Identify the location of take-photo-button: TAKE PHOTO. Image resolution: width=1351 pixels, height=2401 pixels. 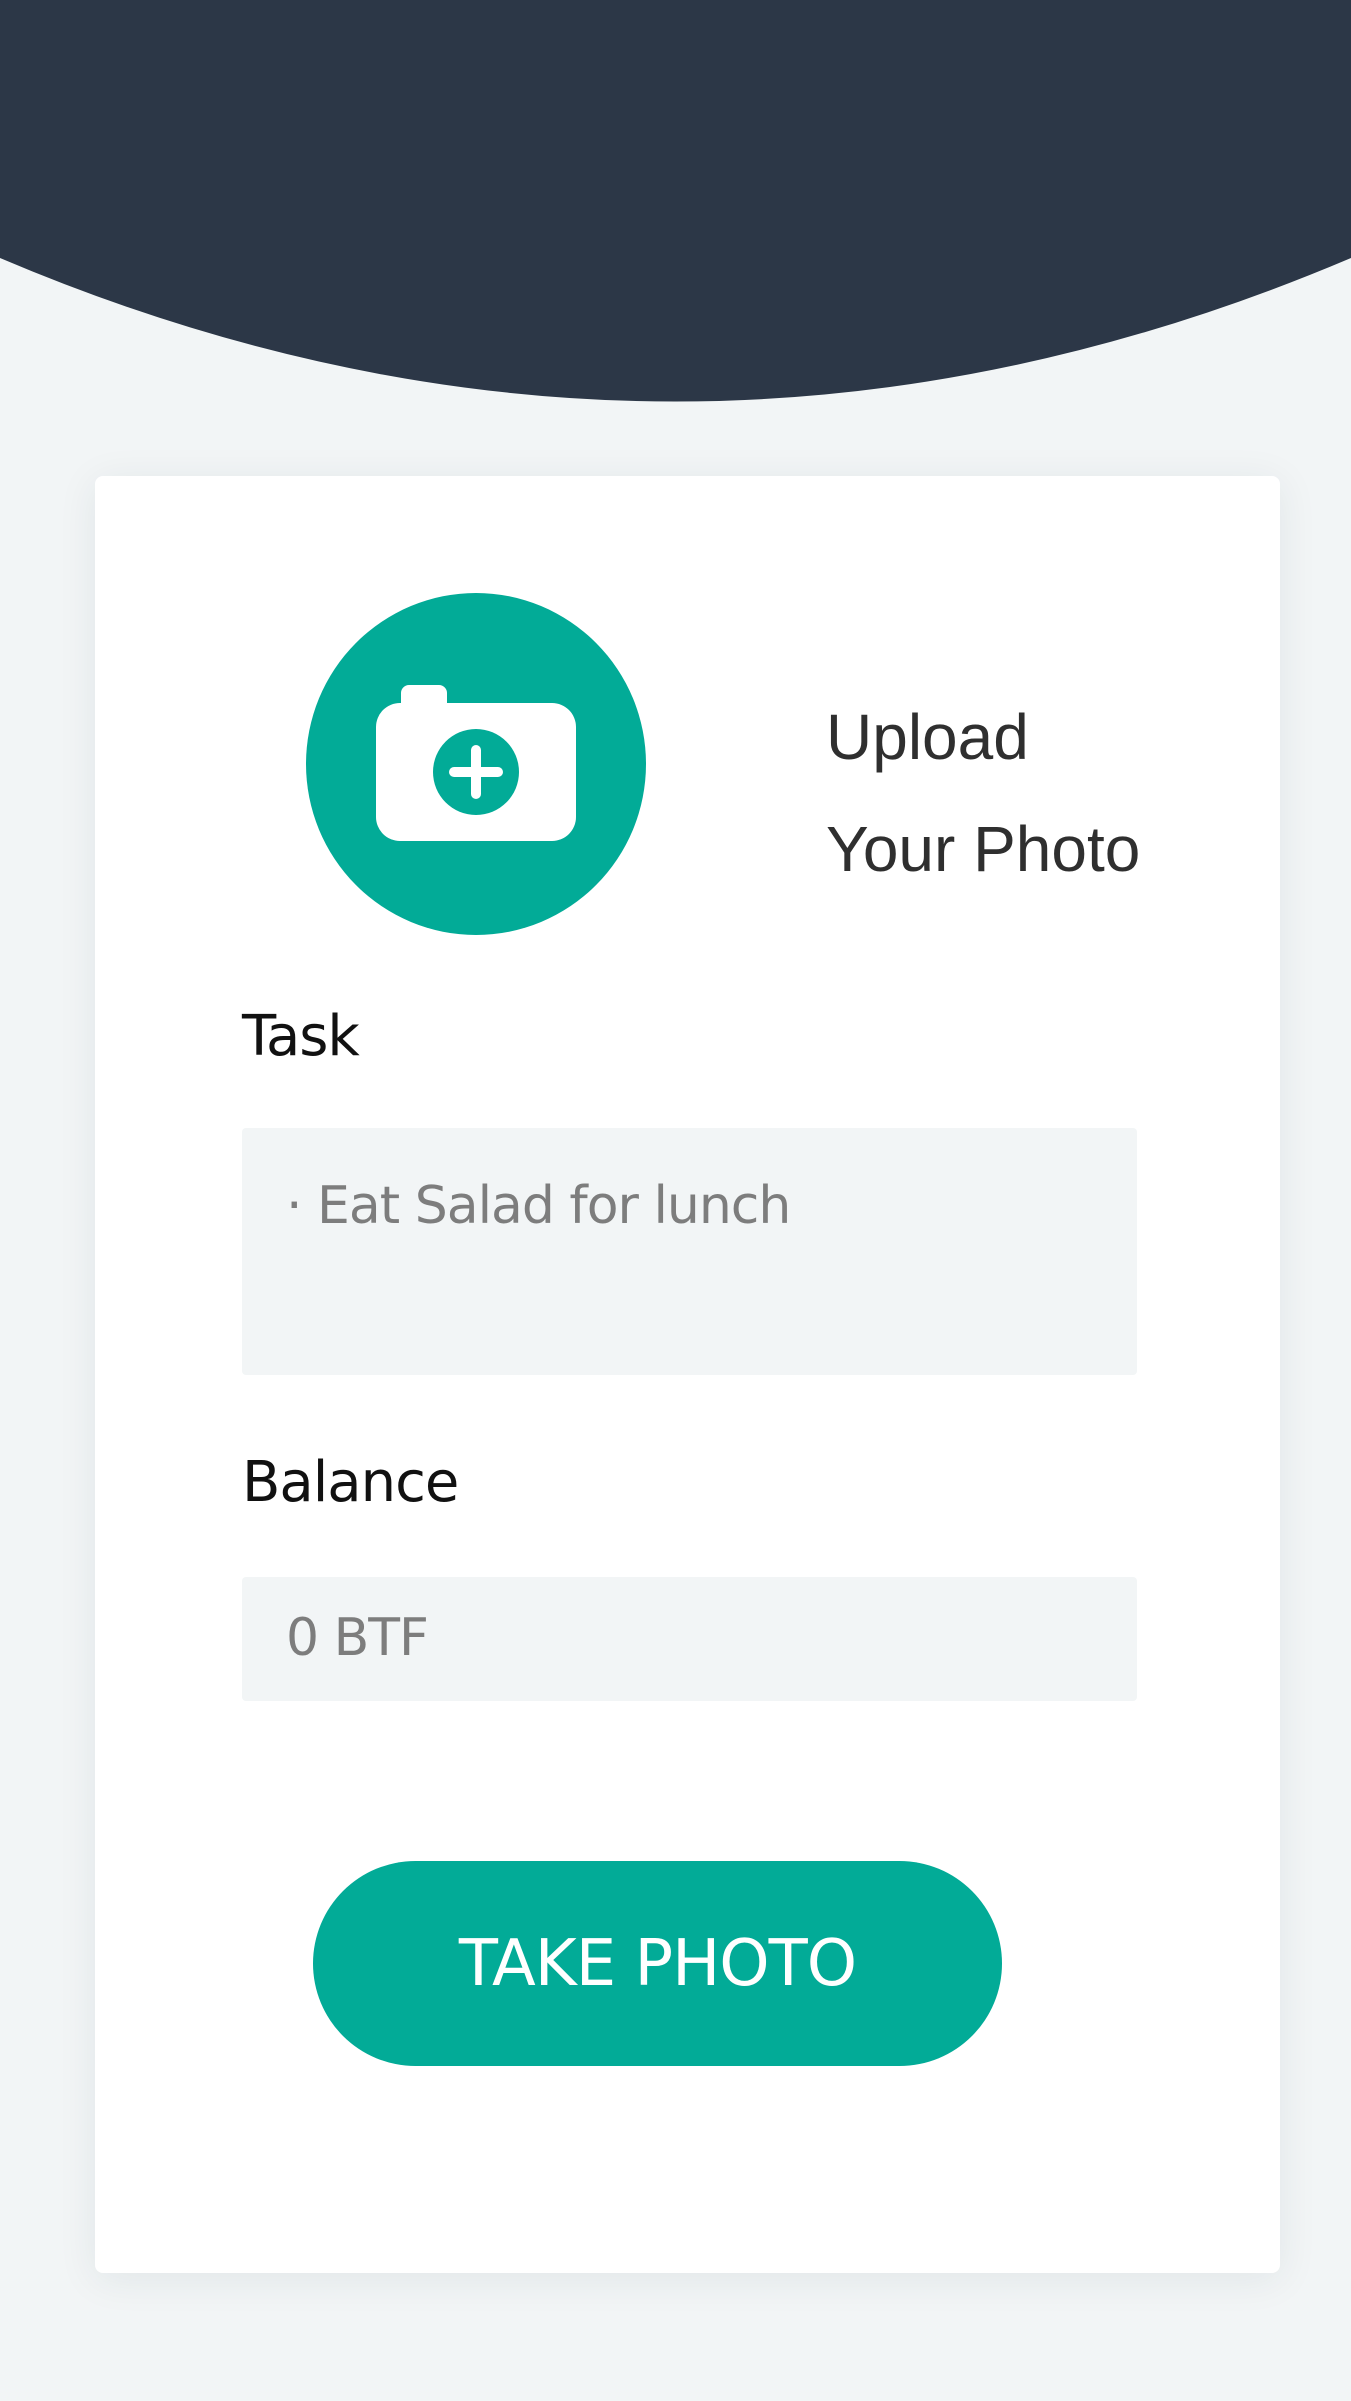
(657, 1963).